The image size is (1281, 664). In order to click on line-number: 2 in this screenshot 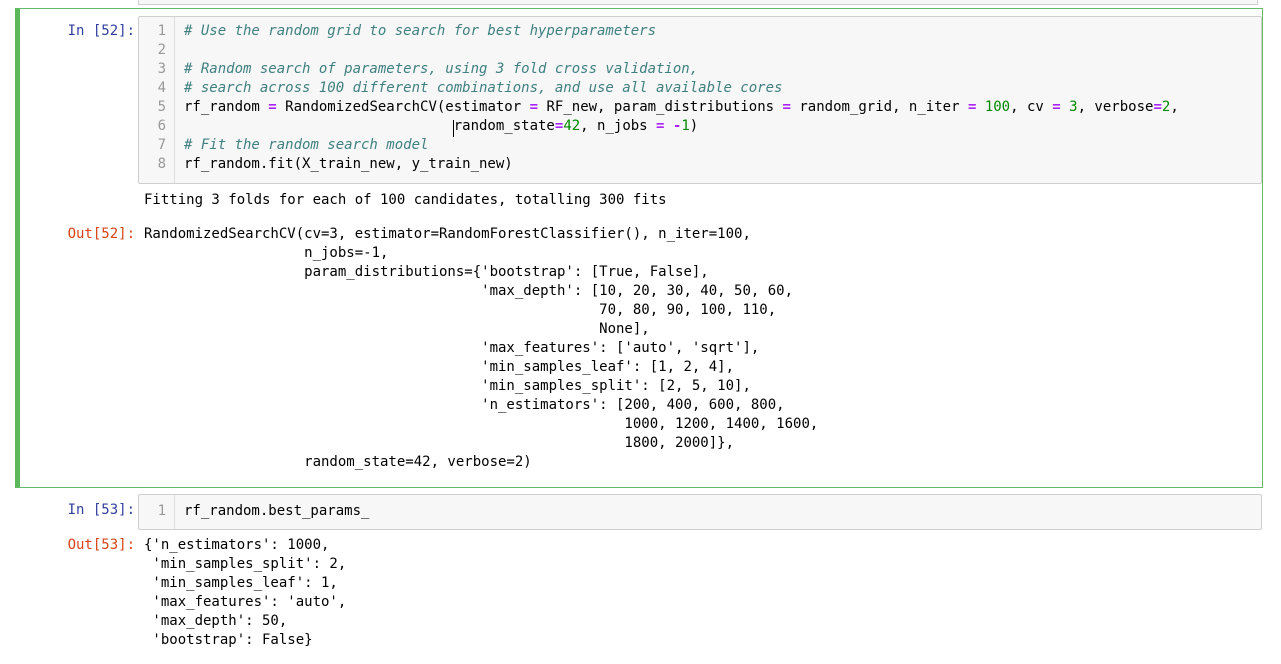, I will do `click(161, 50)`.